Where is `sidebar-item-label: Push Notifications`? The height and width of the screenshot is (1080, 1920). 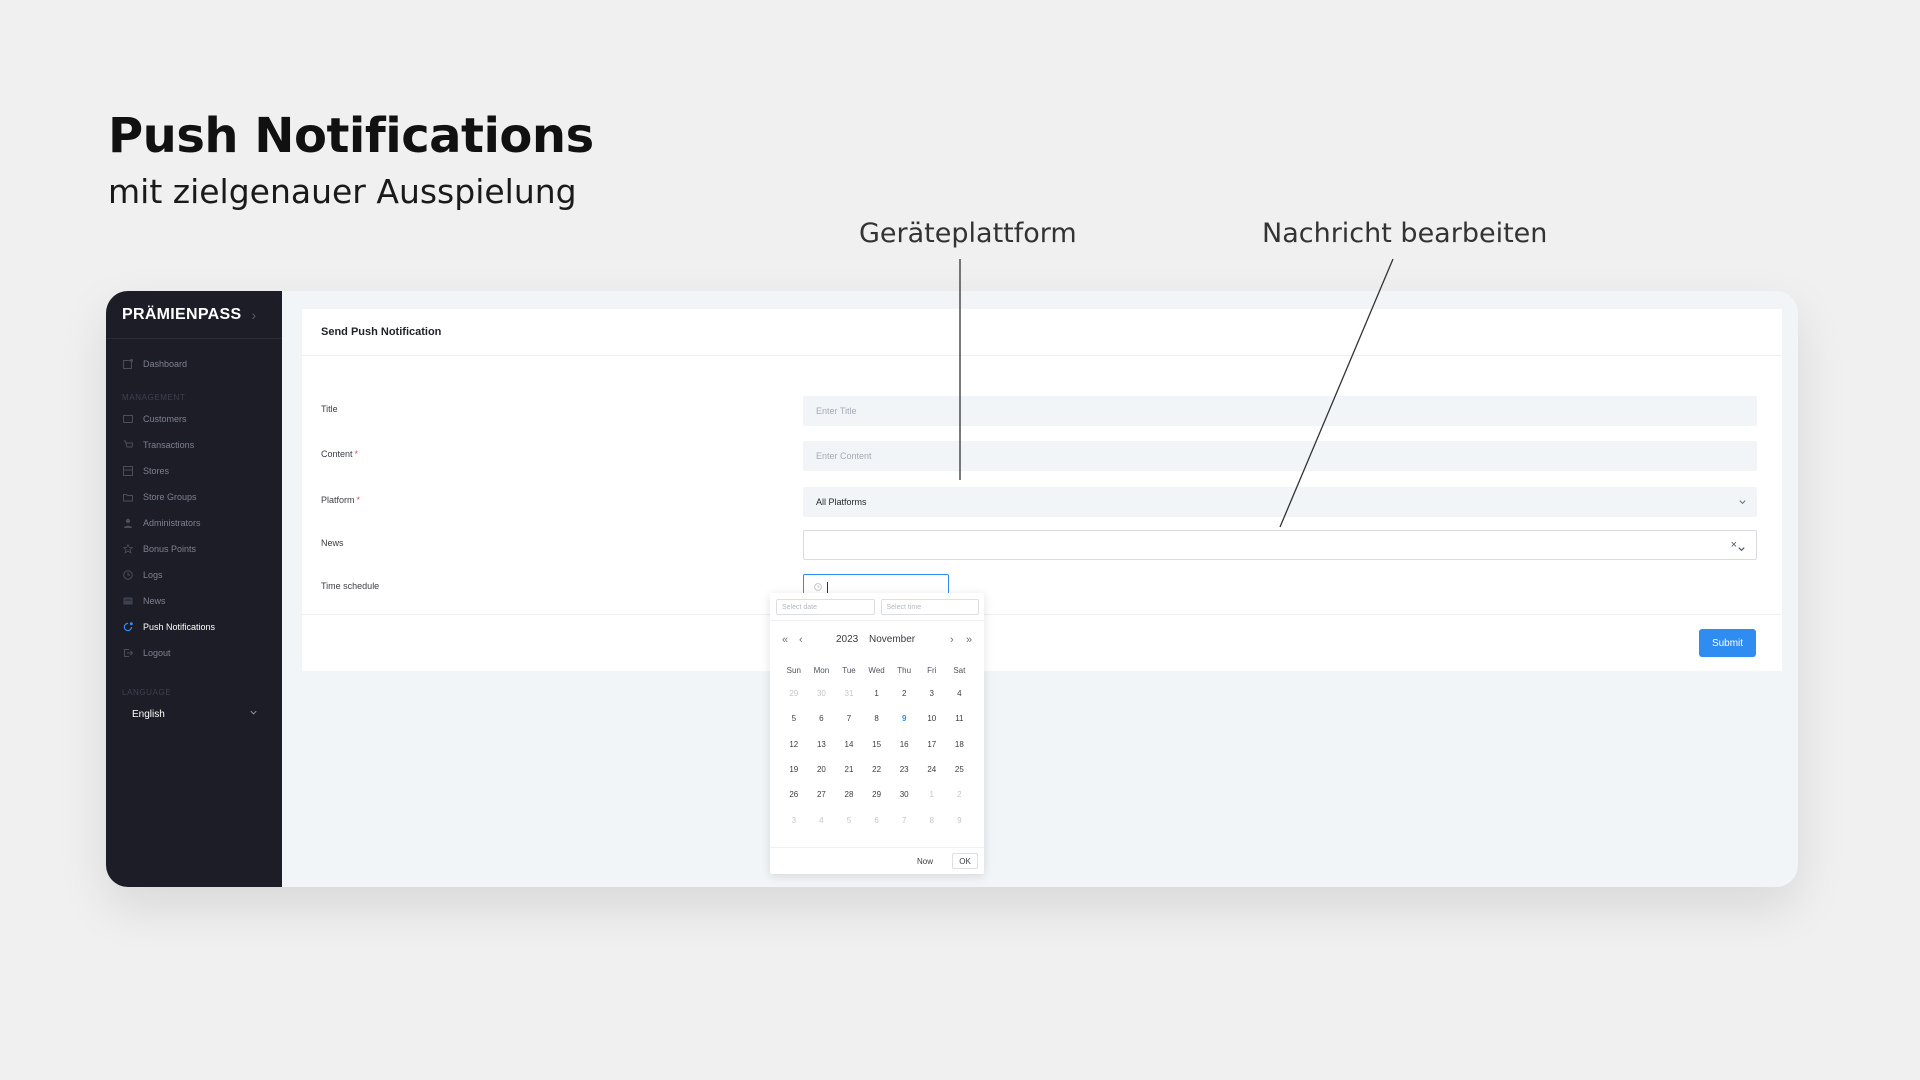
sidebar-item-label: Push Notifications is located at coordinates (179, 627).